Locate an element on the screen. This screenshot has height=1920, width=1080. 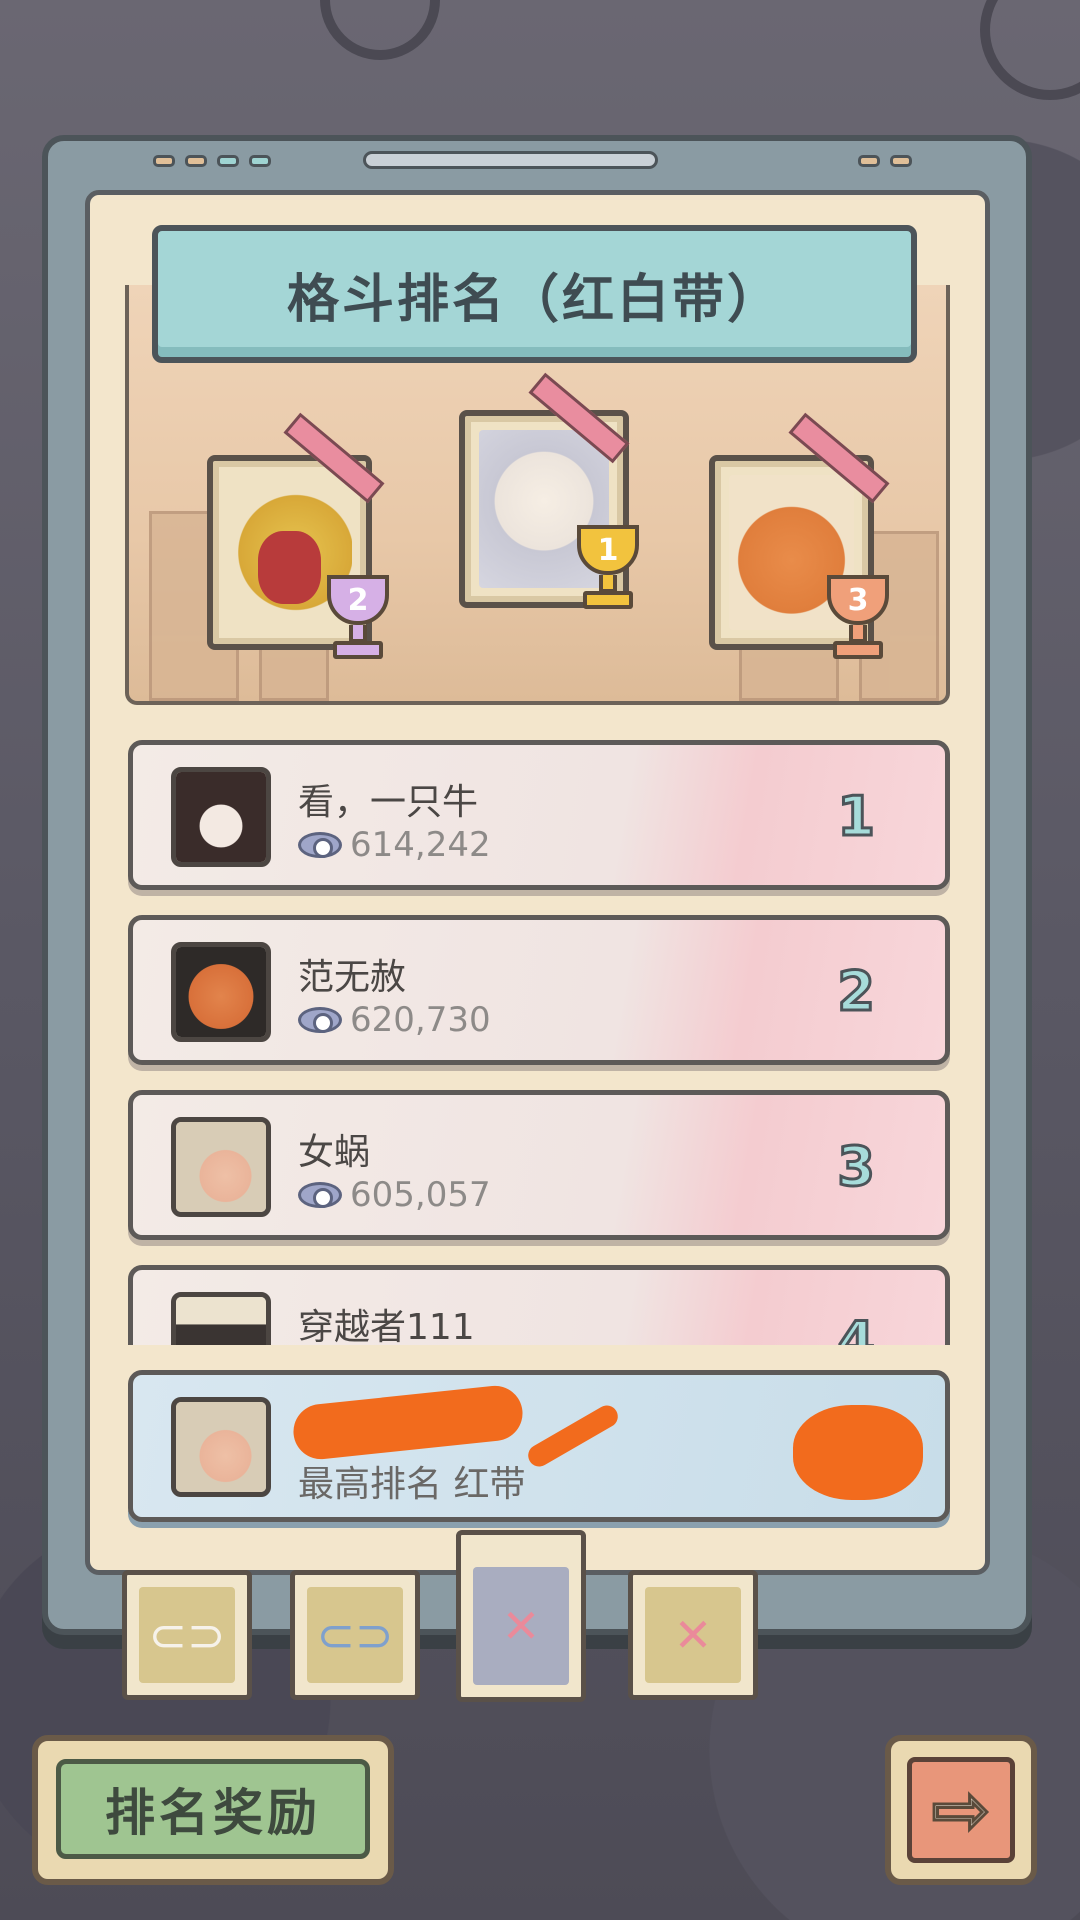
window-slot is located at coordinates (510, 160).